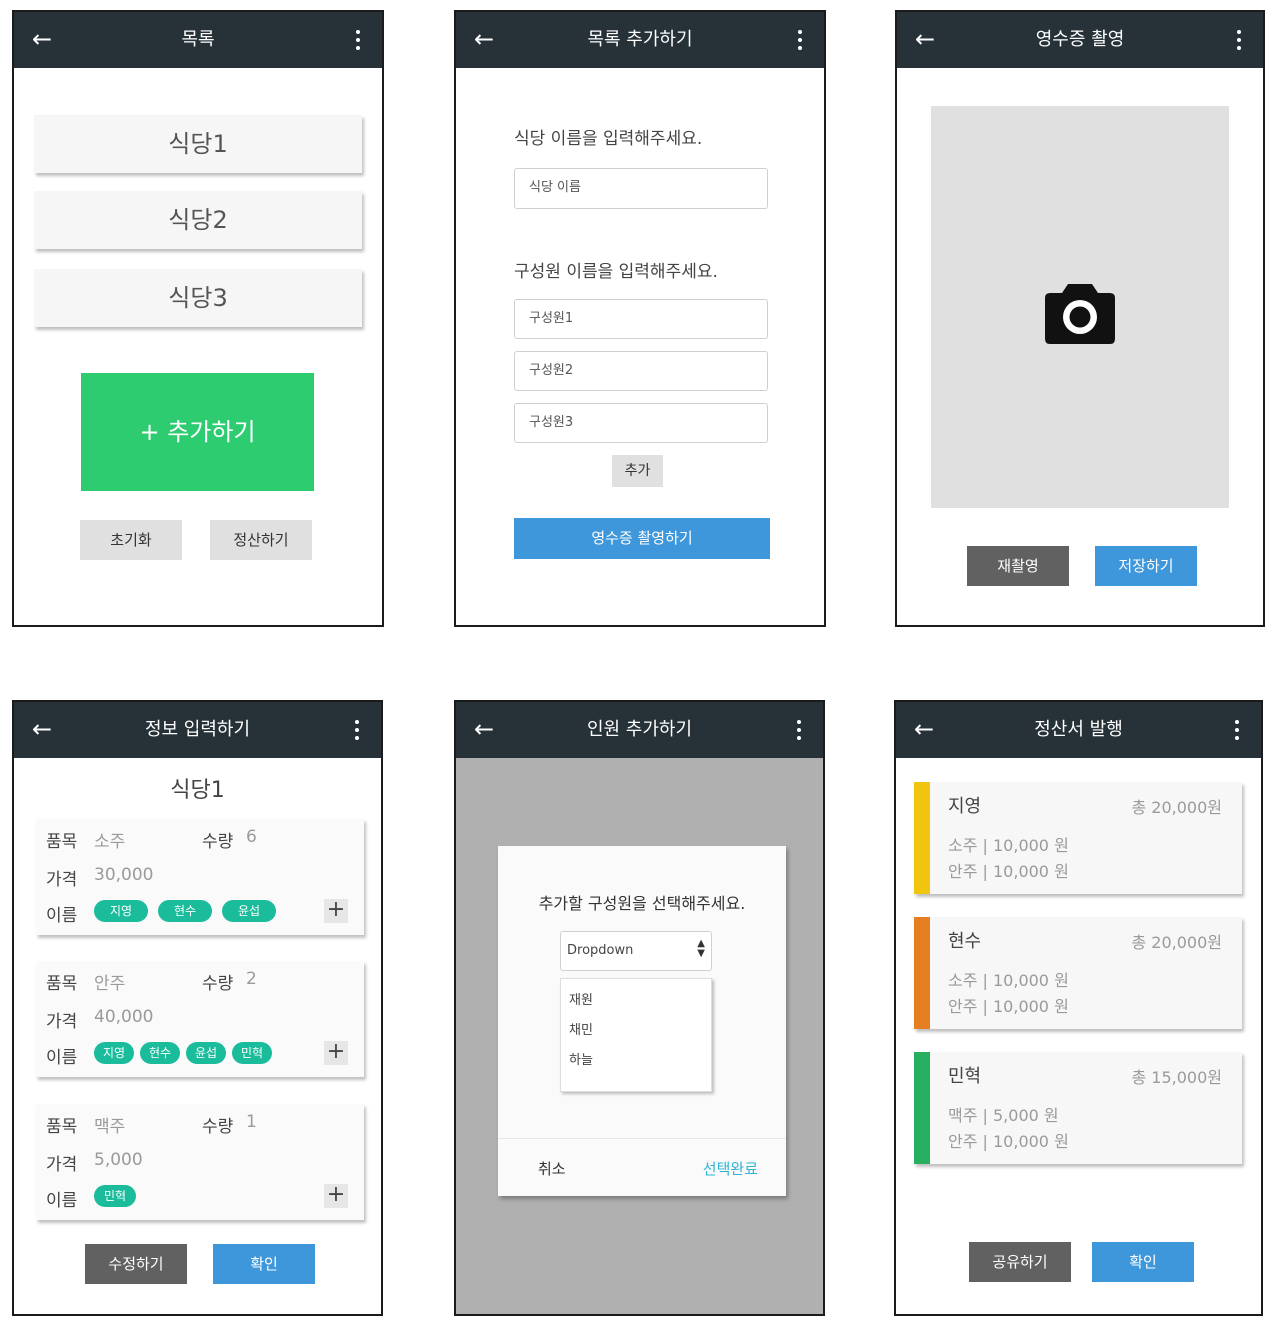 The height and width of the screenshot is (1334, 1283). What do you see at coordinates (1080, 40) in the screenshot?
I see `app-bar: ← 영수증 촬영` at bounding box center [1080, 40].